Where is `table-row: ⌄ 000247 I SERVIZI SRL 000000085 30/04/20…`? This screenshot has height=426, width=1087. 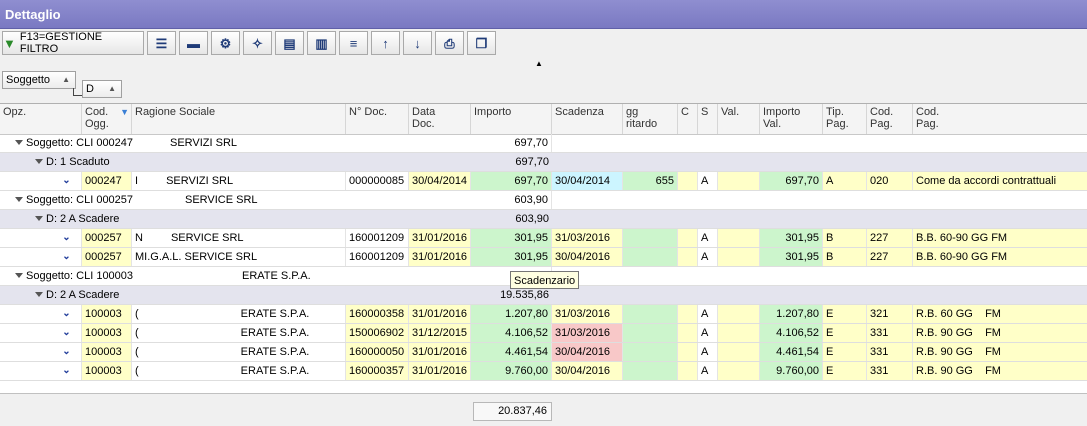
table-row: ⌄ 000247 I SERVIZI SRL 000000085 30/04/20… is located at coordinates (543, 181).